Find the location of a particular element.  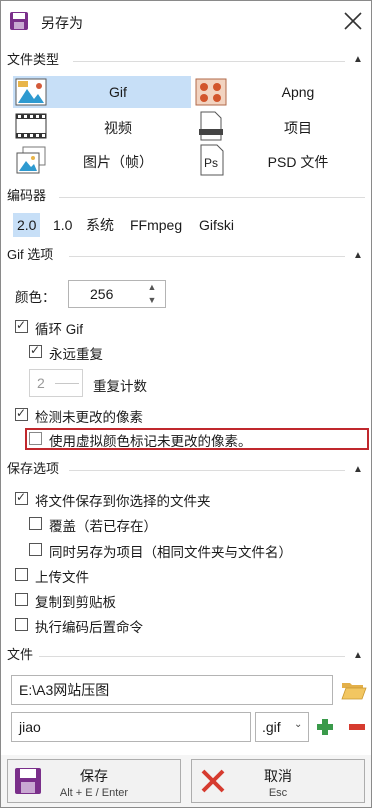

chroma-key-label: 使用虚拟颜色标记未更改的像素。 is located at coordinates (150, 441).